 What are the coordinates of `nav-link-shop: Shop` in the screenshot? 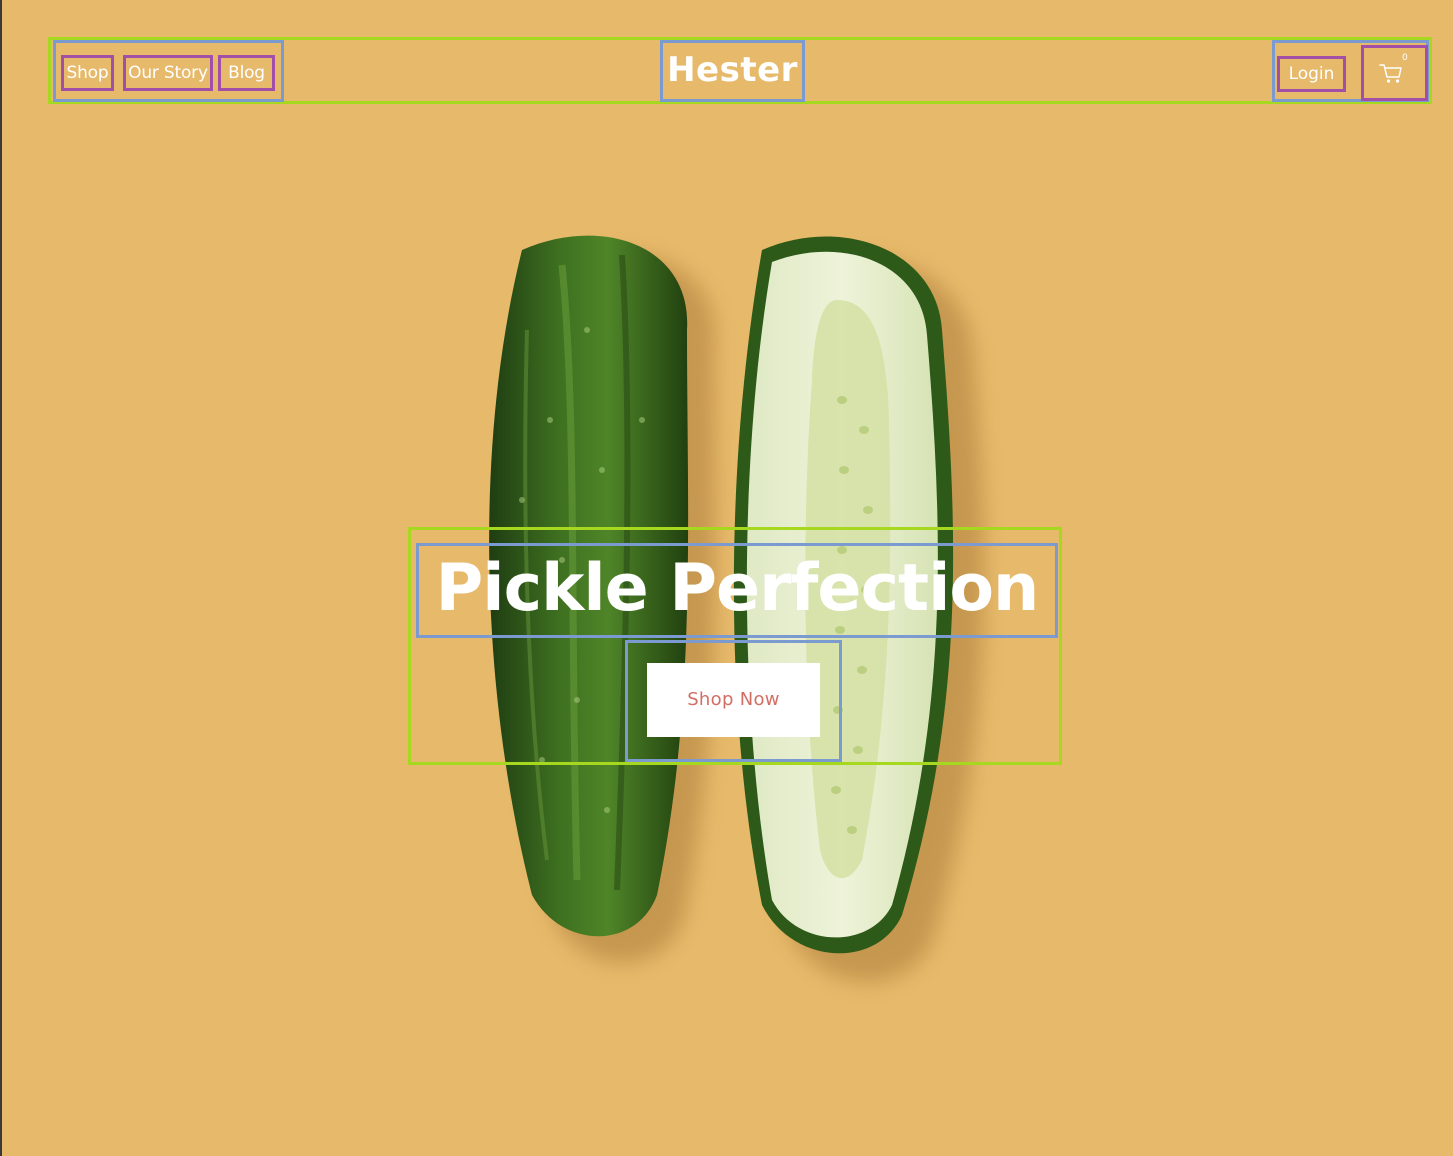 It's located at (87, 73).